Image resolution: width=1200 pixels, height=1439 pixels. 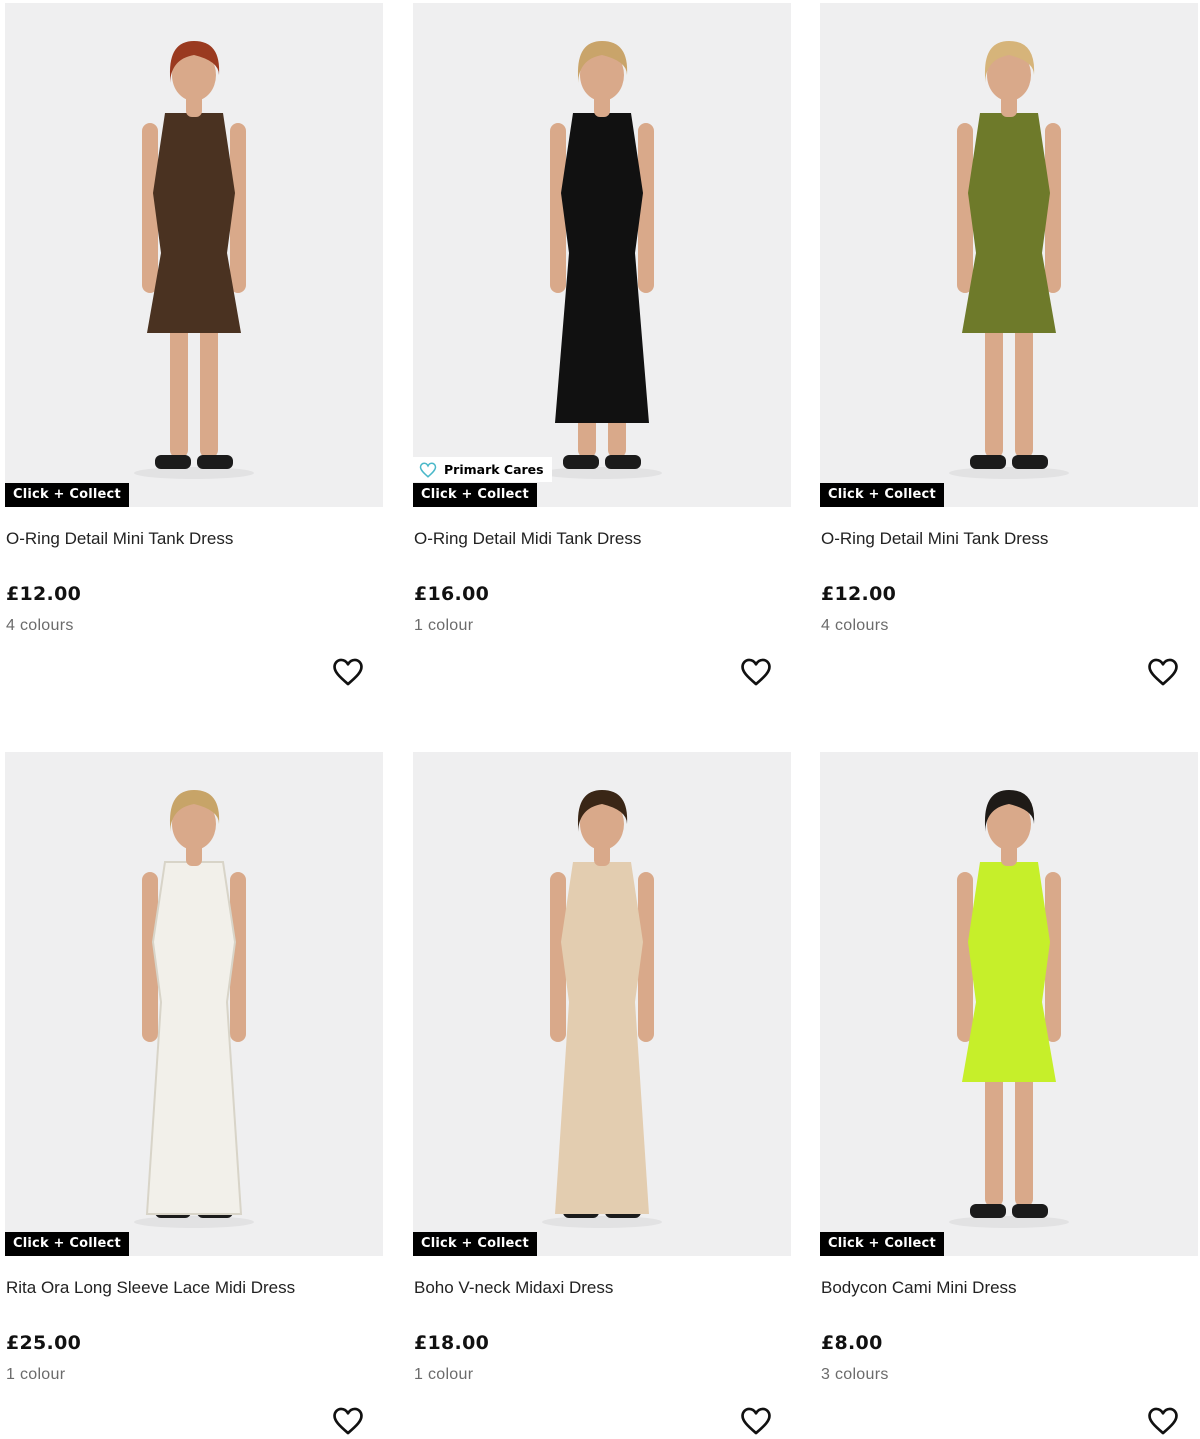 What do you see at coordinates (44, 1343) in the screenshot?
I see `product-price: £25.00` at bounding box center [44, 1343].